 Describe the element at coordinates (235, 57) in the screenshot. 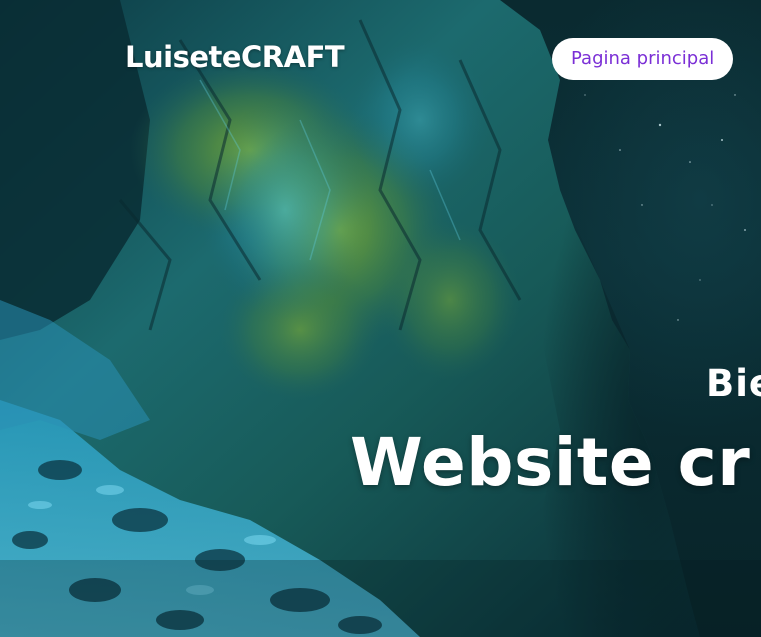

I see `site-logo: LuiseteCRAFT` at that location.